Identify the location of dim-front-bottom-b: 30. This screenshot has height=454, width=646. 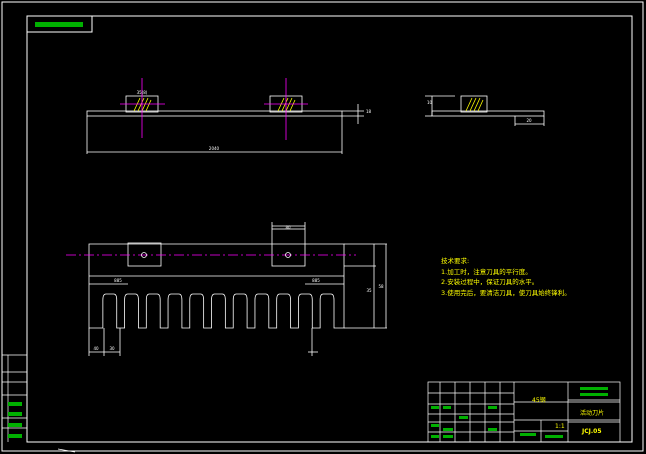
(112, 348).